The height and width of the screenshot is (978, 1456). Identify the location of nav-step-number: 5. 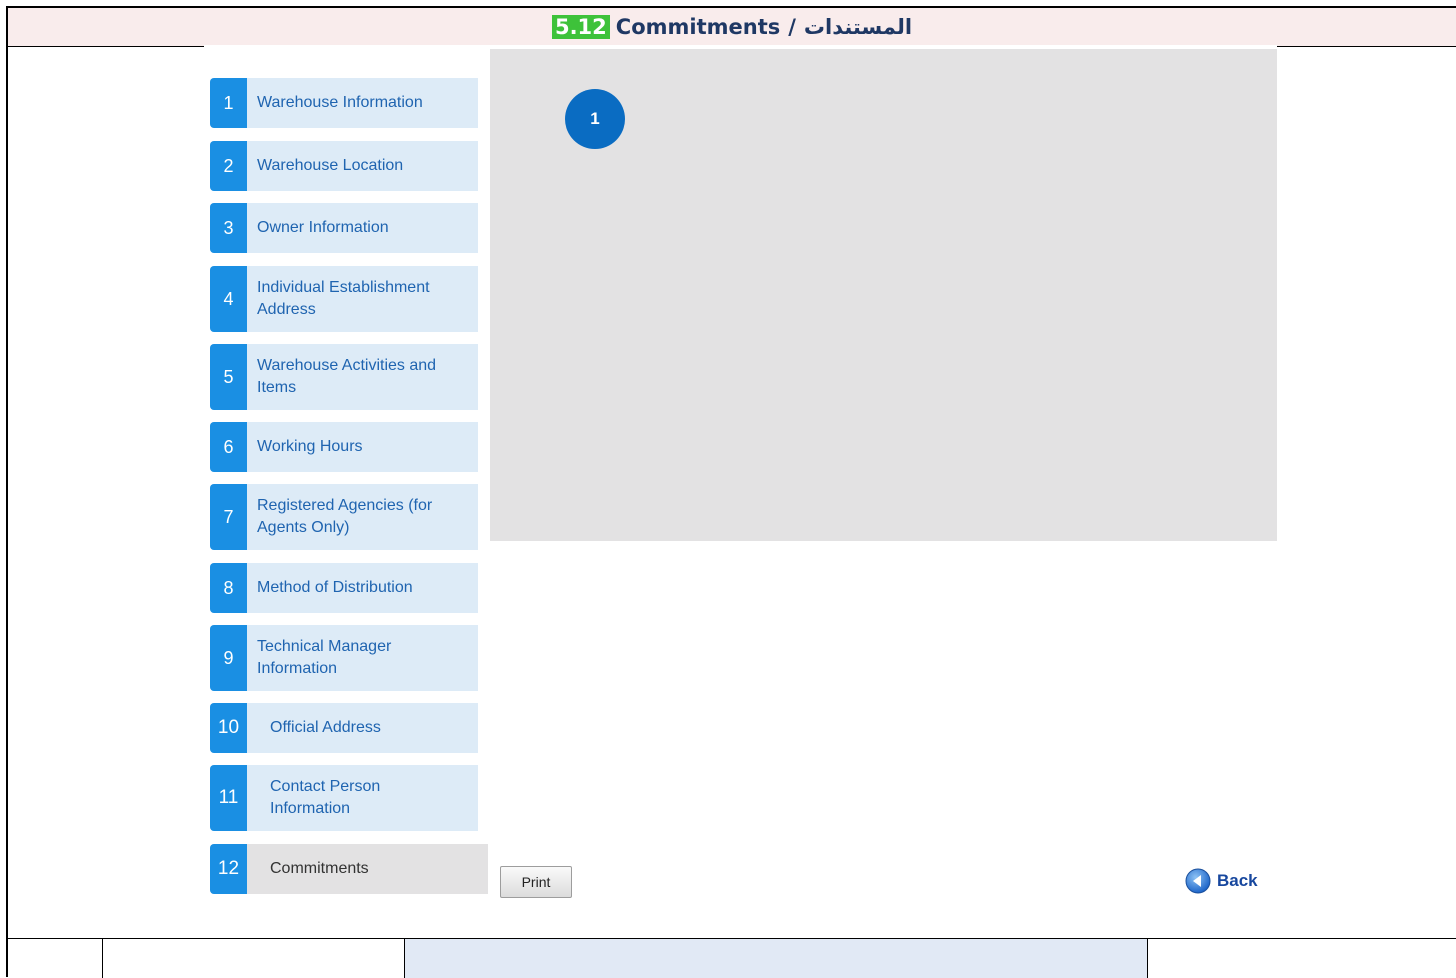
(228, 377).